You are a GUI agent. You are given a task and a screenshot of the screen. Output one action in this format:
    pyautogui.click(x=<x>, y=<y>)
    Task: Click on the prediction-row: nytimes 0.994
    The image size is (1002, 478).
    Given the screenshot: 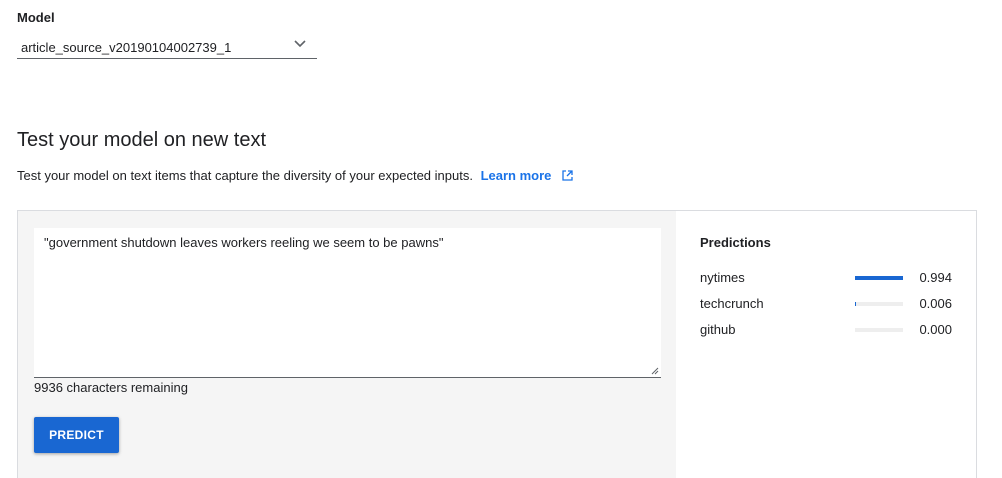 What is the action you would take?
    pyautogui.click(x=830, y=278)
    